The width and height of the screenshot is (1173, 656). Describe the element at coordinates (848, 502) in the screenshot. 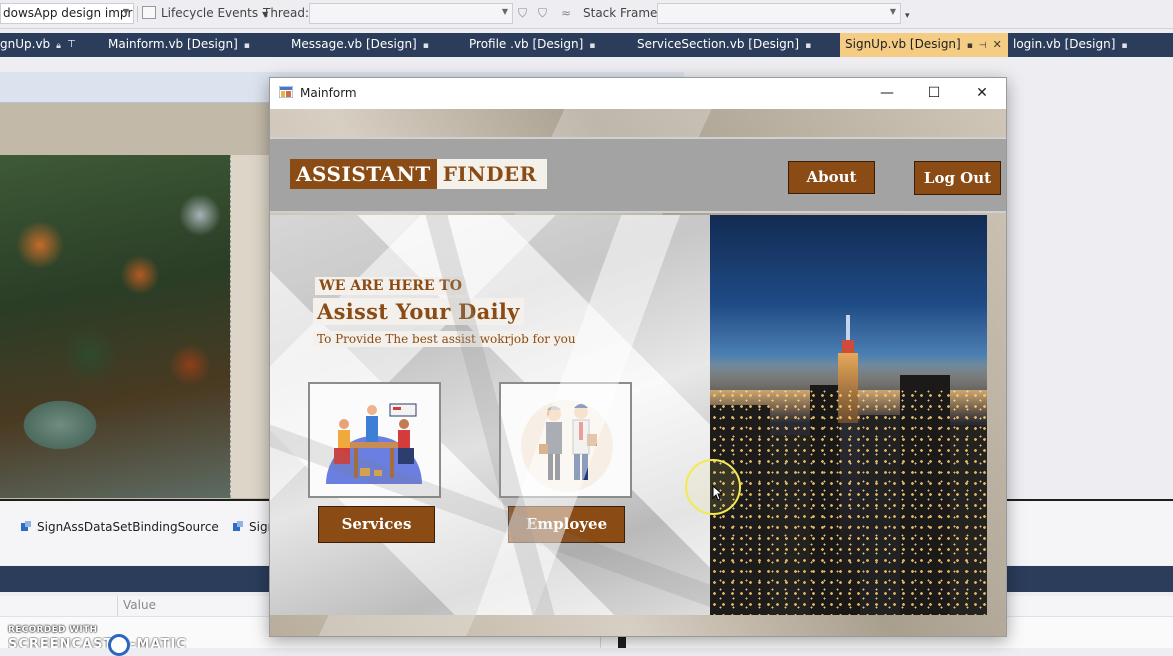

I see `city-lights` at that location.